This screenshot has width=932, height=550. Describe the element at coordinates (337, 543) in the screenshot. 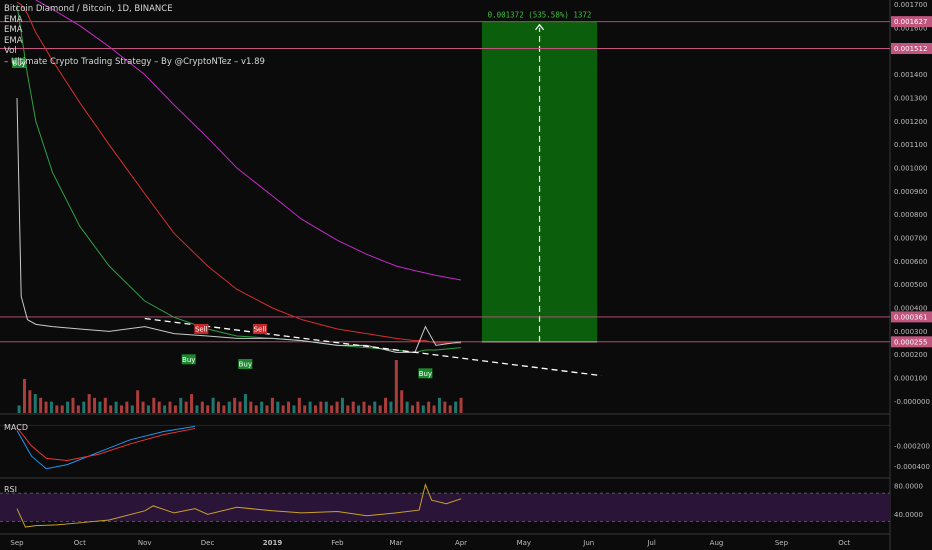

I see `x-tick-label: Feb` at that location.